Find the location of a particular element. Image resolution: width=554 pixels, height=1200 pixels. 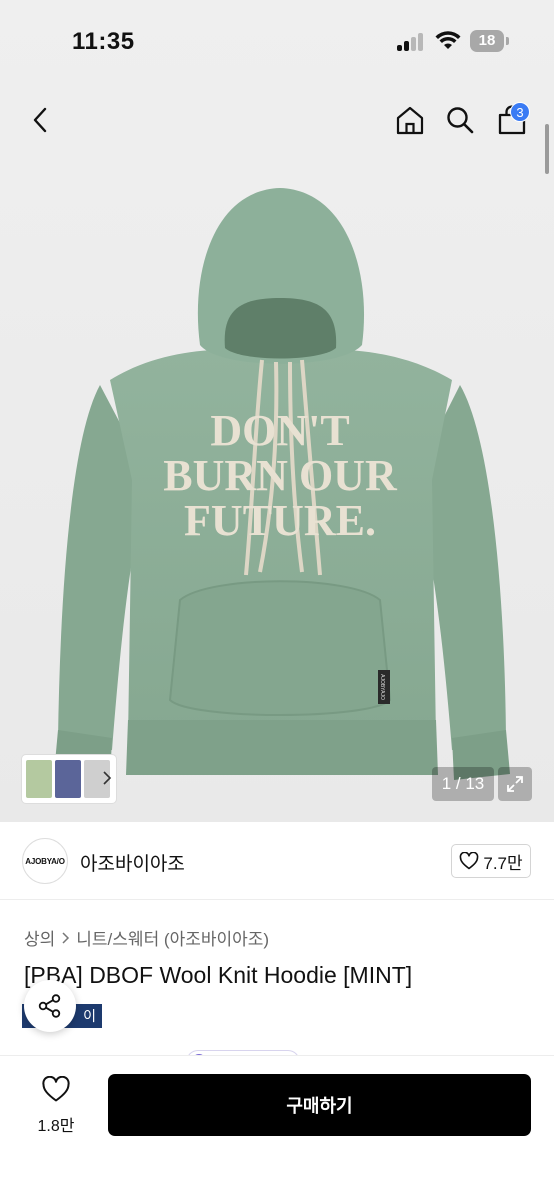

expand-icon is located at coordinates (515, 784).